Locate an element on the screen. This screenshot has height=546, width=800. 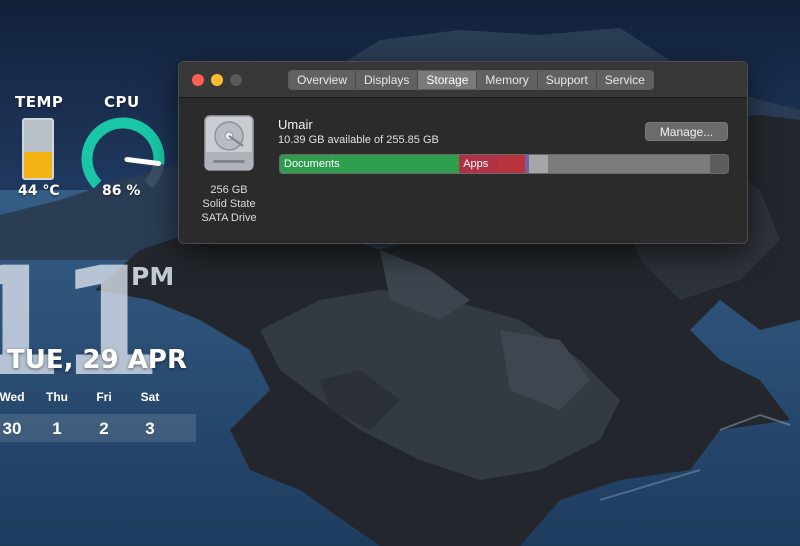
volume-availability: 10.39 GB available of 255.85 GB is located at coordinates (358, 140).